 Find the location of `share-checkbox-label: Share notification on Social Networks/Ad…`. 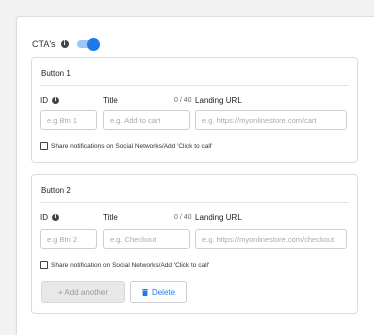

share-checkbox-label: Share notification on Social Networks/Ad… is located at coordinates (130, 265).